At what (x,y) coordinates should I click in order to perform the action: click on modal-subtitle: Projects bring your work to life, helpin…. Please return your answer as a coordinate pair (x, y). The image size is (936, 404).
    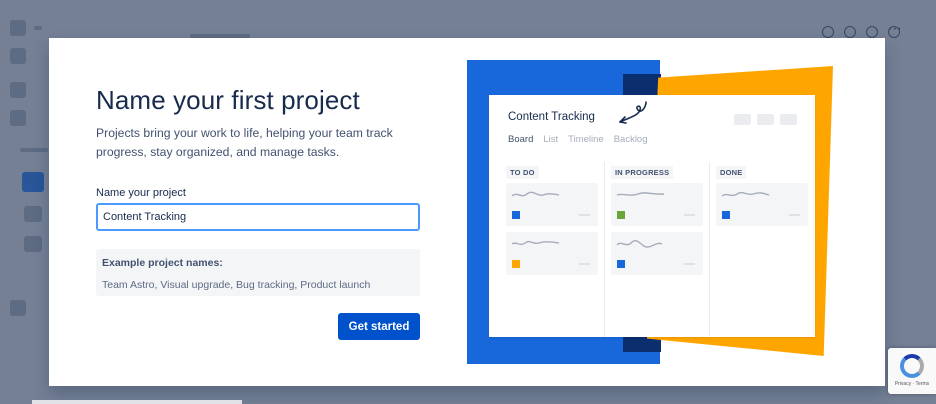
    Looking at the image, I should click on (244, 142).